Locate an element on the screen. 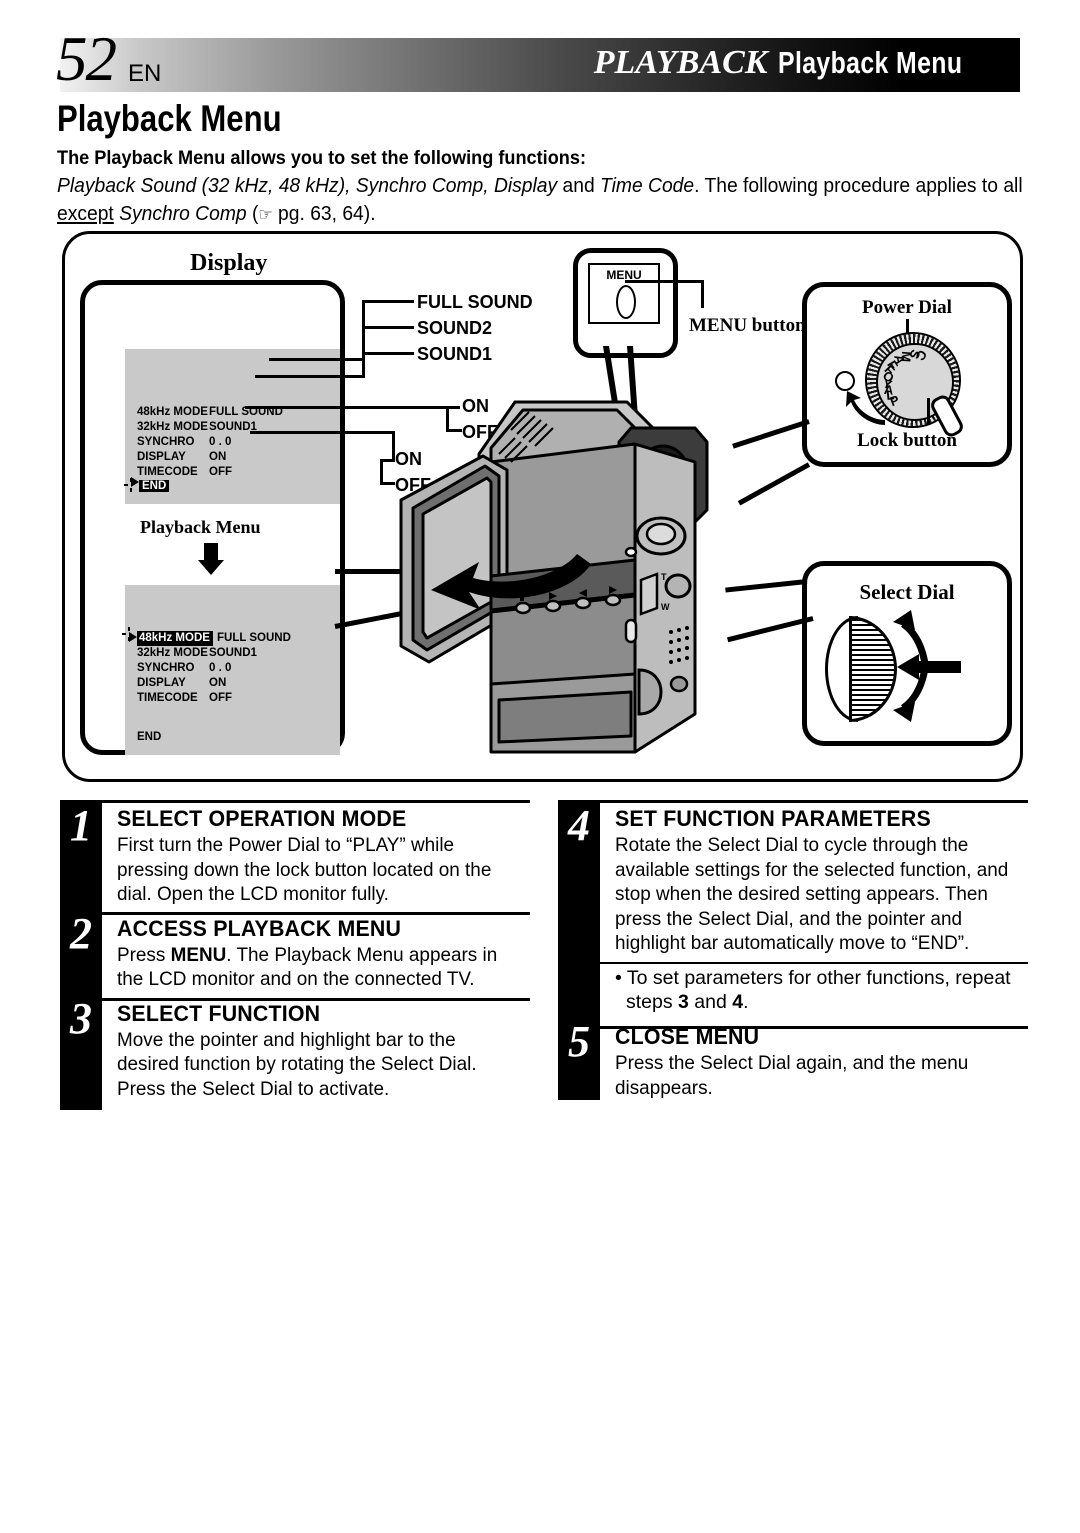 The height and width of the screenshot is (1533, 1080). camcorder-illustration: T W is located at coordinates (554, 577).